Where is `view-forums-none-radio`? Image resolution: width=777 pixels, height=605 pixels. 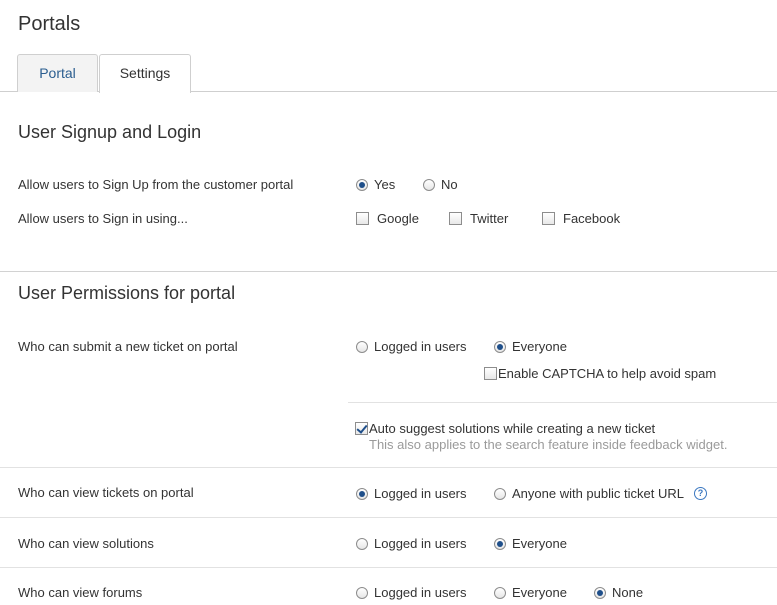
view-forums-none-radio is located at coordinates (600, 592).